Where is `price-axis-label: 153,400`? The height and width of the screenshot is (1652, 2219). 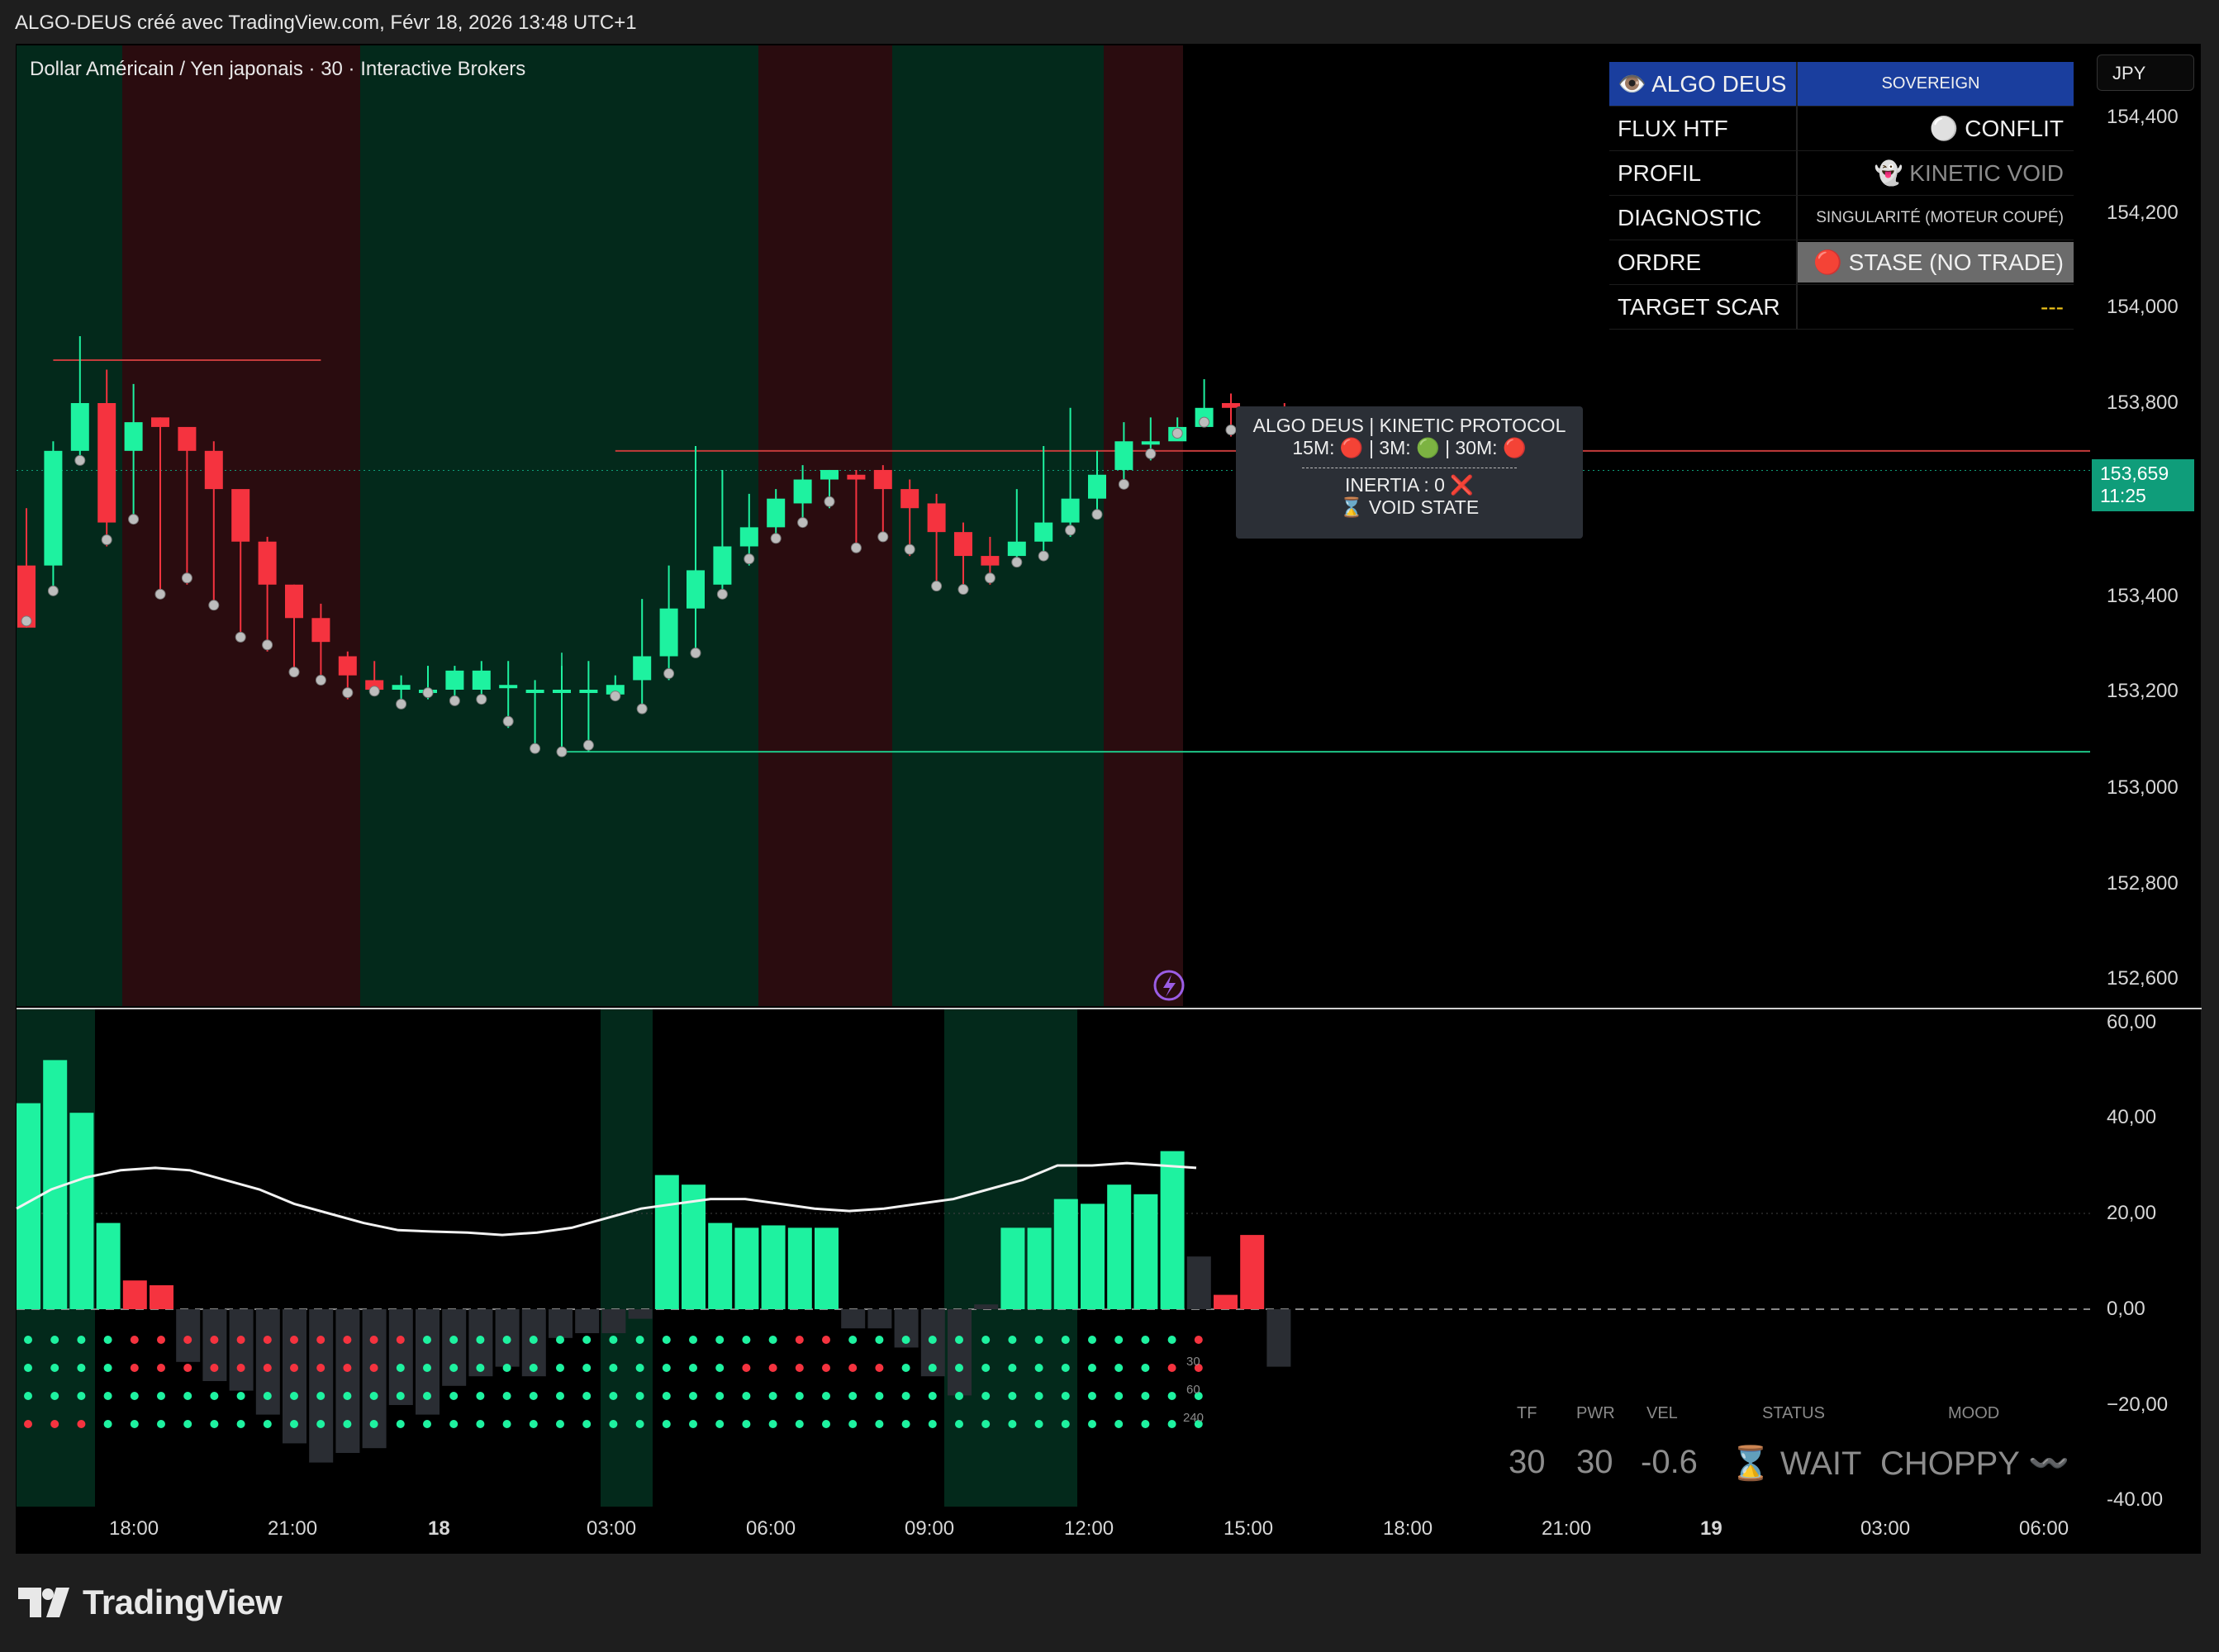 price-axis-label: 153,400 is located at coordinates (2143, 596).